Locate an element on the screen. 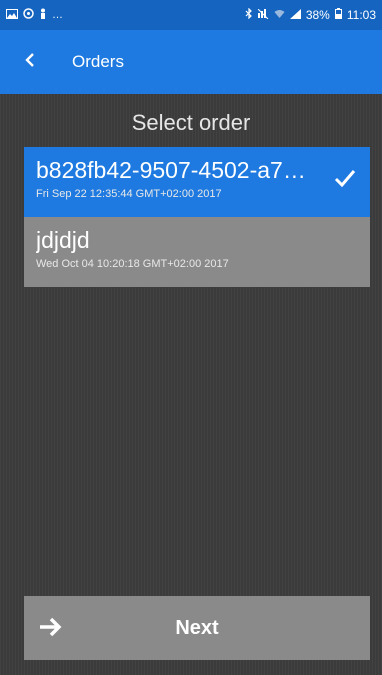  signal-icon is located at coordinates (295, 15).